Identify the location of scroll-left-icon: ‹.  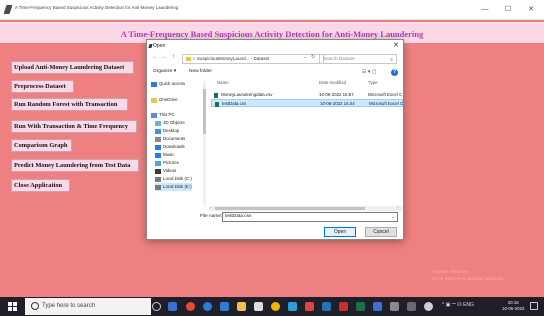
(210, 207).